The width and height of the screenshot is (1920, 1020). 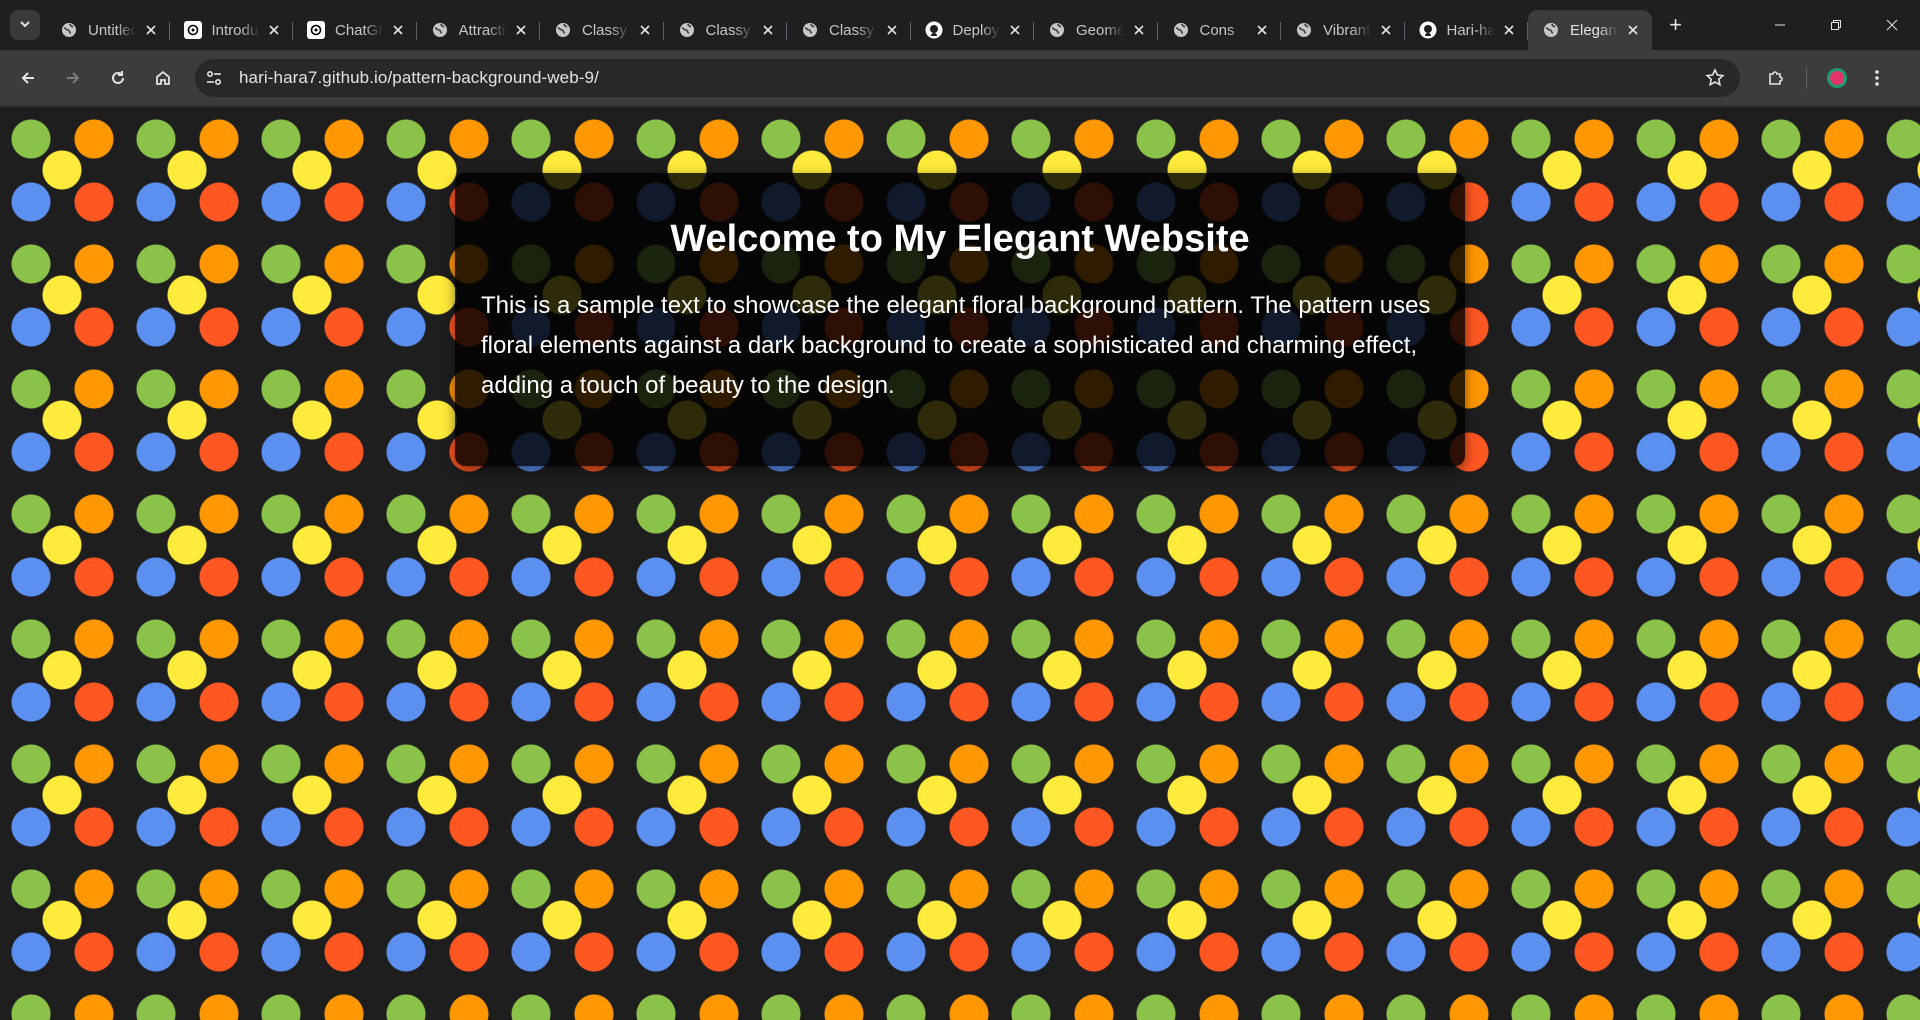 What do you see at coordinates (1806, 78) in the screenshot?
I see `toolbar-divider` at bounding box center [1806, 78].